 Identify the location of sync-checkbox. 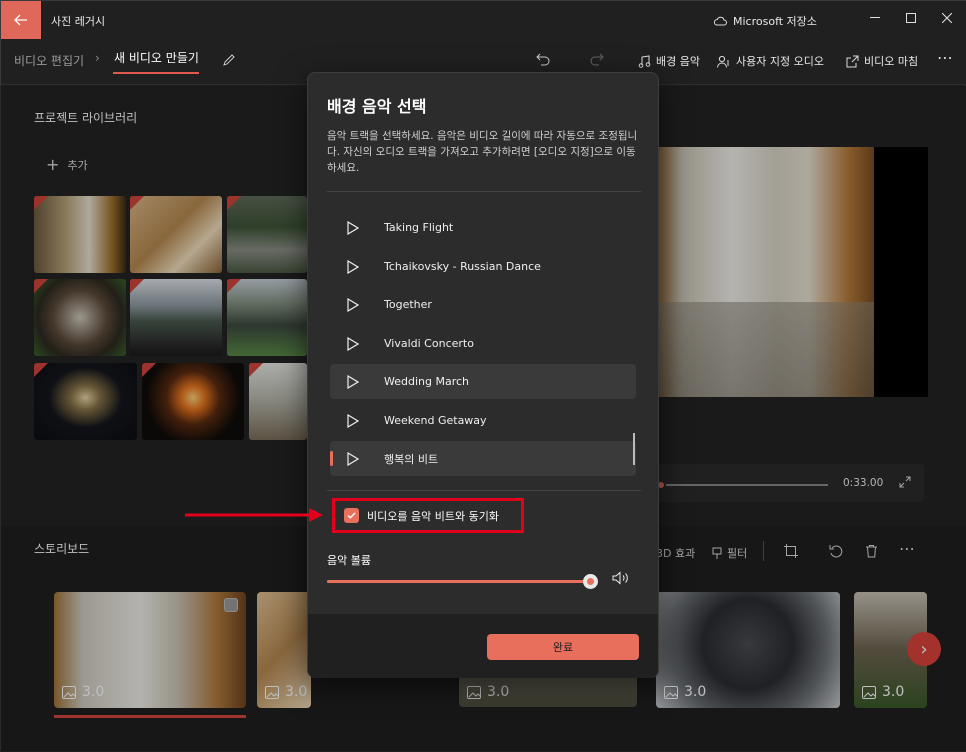
(351, 515).